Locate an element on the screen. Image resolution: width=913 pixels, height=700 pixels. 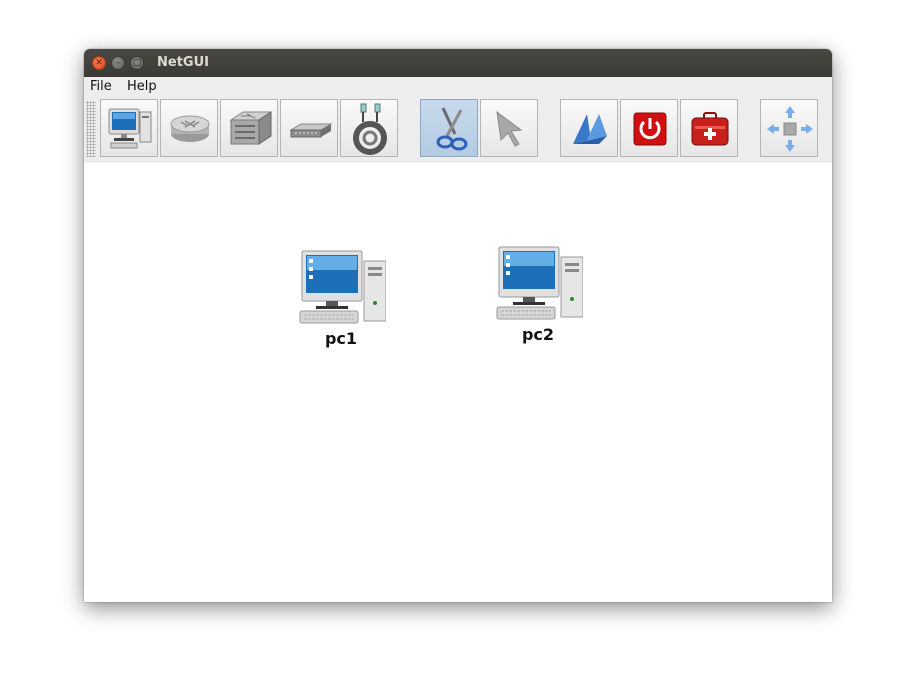
switch-icon is located at coordinates (251, 128).